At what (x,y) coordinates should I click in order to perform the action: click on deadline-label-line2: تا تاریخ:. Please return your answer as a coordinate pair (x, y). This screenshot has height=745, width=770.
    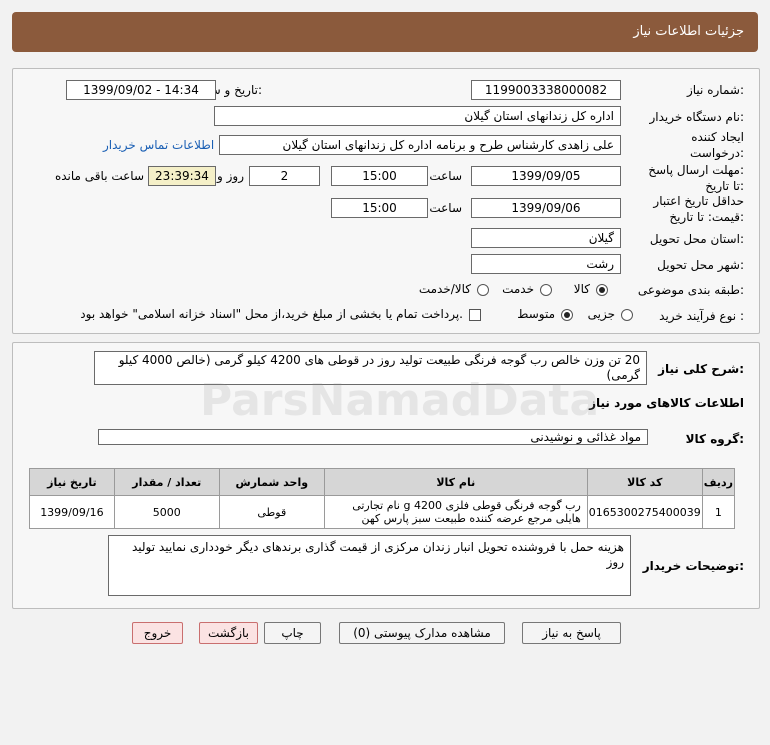
    Looking at the image, I should click on (724, 186).